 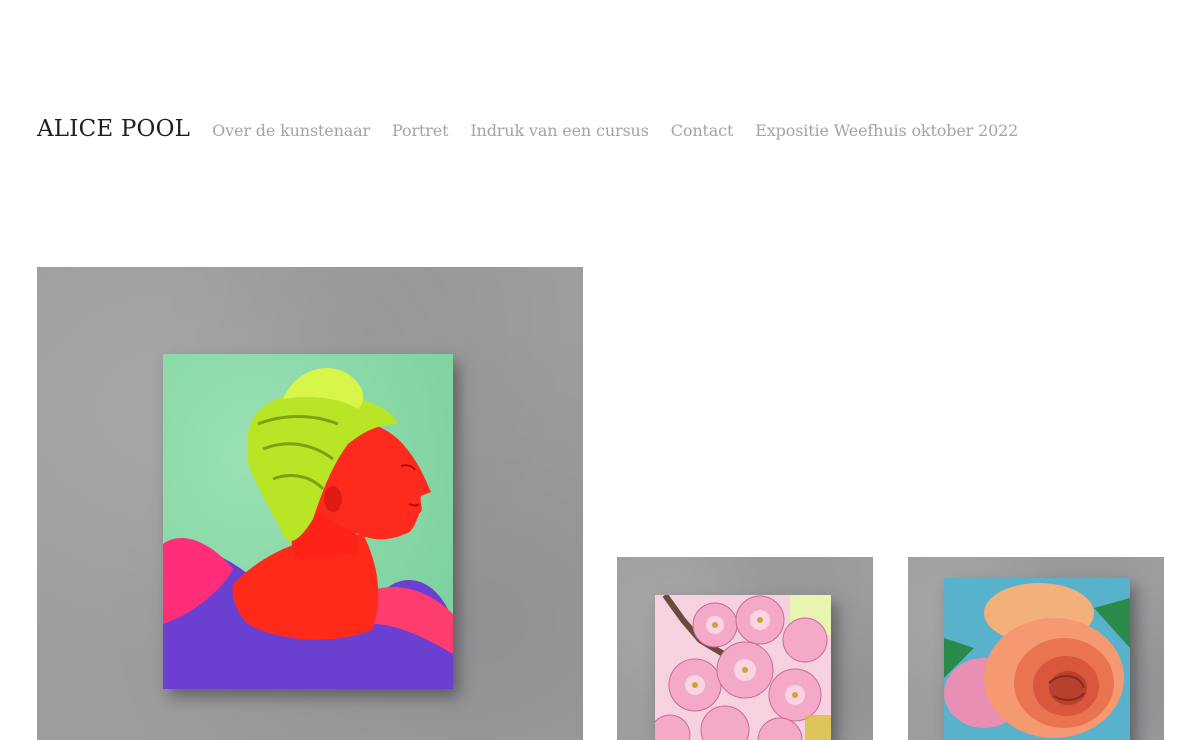 I want to click on gallery-item-blossoms, so click(x=745, y=648).